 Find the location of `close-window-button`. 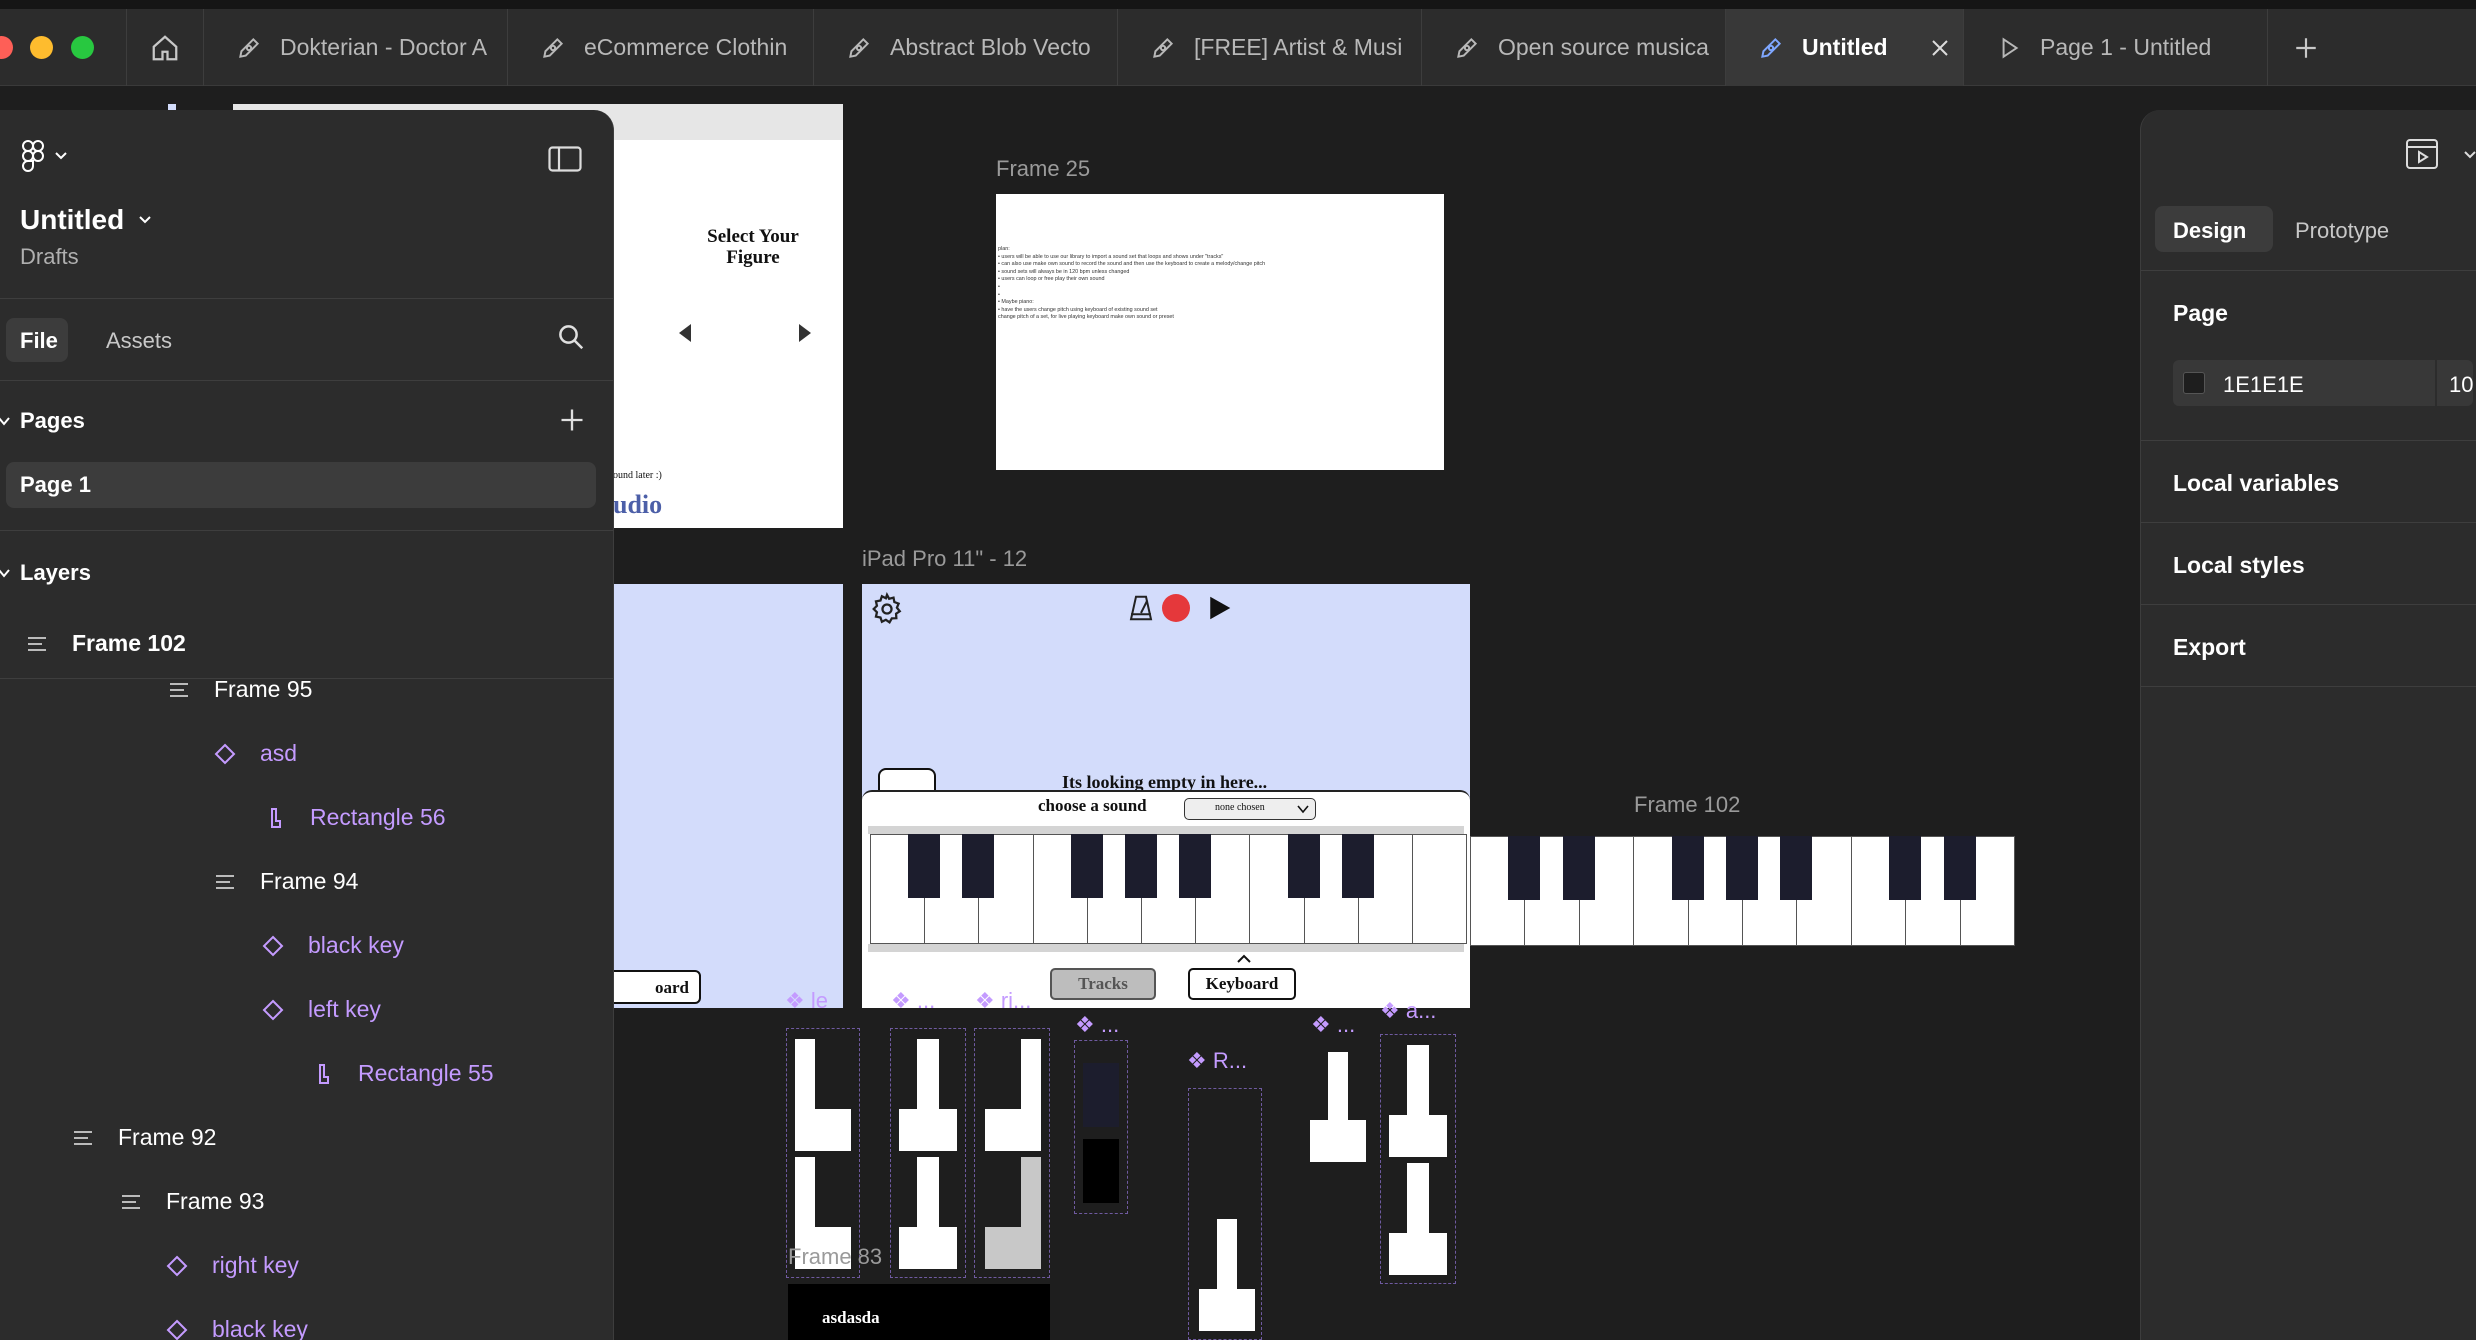

close-window-button is located at coordinates (6, 47).